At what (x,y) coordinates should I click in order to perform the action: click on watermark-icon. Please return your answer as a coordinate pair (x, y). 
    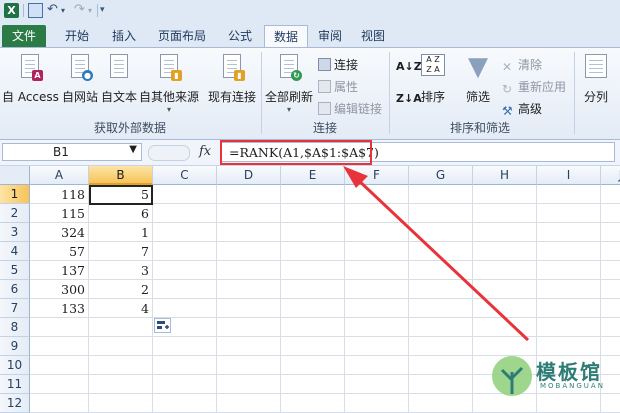
    Looking at the image, I should click on (512, 376).